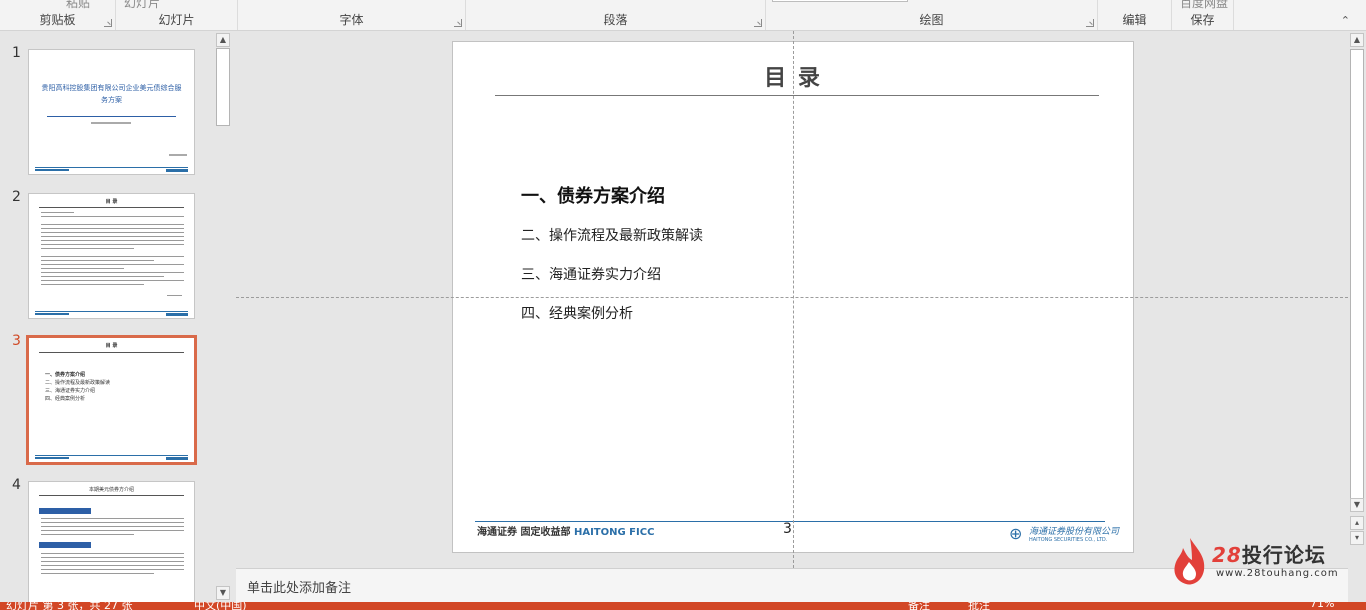 The image size is (1366, 610). What do you see at coordinates (78, 383) in the screenshot?
I see `thumb3-item: 二、操作流程及最新政策解读` at bounding box center [78, 383].